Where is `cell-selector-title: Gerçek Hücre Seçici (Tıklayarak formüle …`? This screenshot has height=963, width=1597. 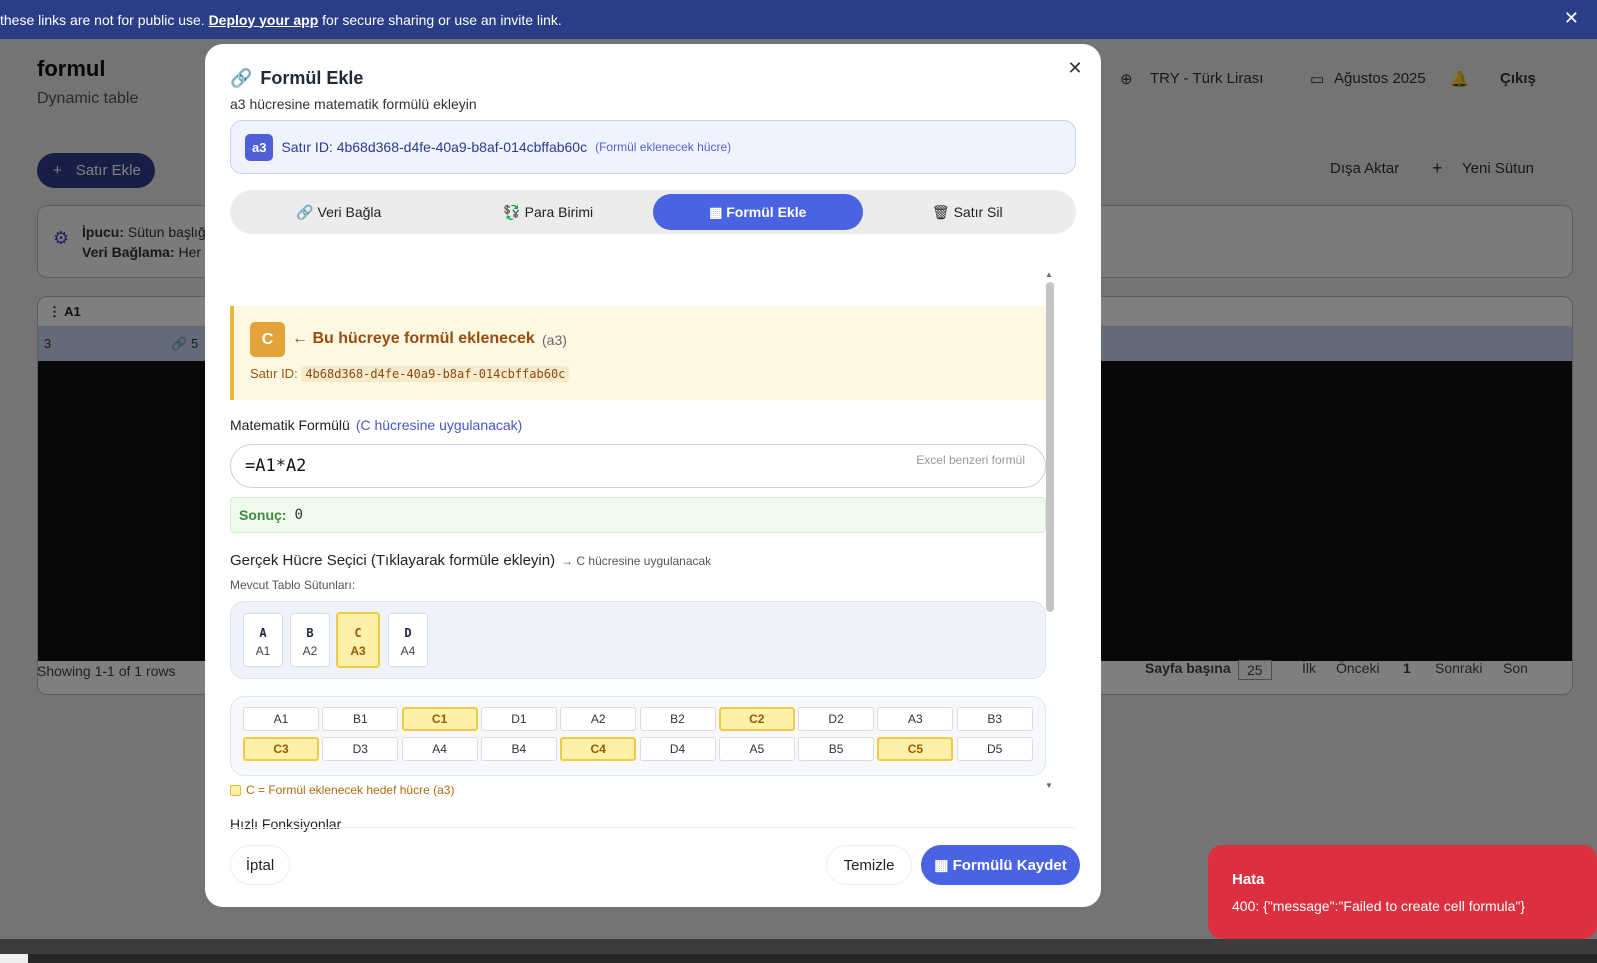
cell-selector-title: Gerçek Hücre Seçici (Tıklayarak formüle … is located at coordinates (470, 560).